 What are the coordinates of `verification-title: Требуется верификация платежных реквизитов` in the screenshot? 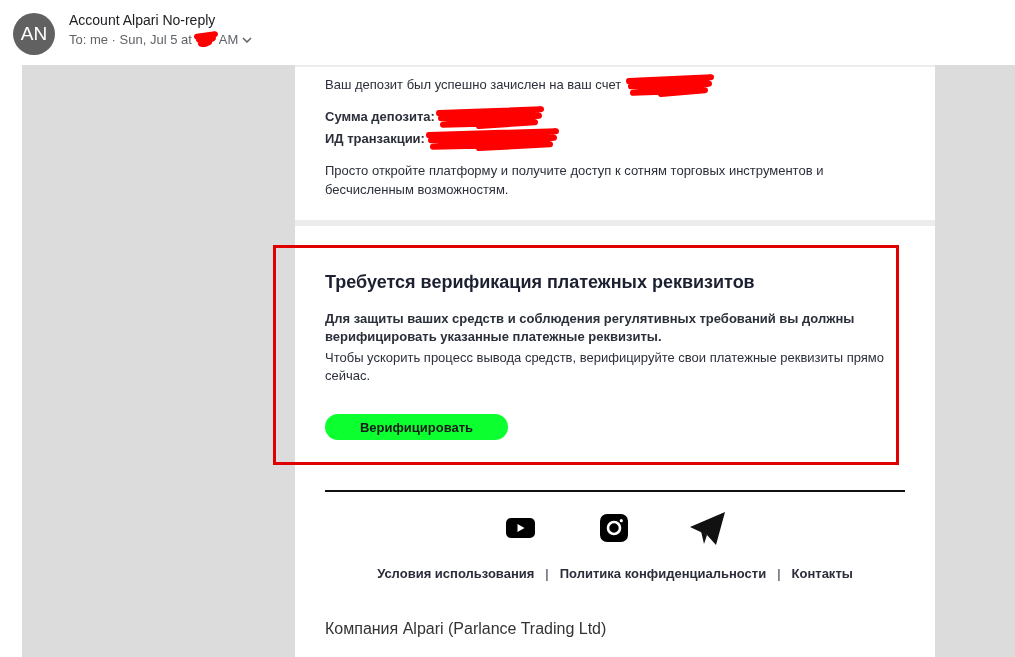 It's located at (540, 282).